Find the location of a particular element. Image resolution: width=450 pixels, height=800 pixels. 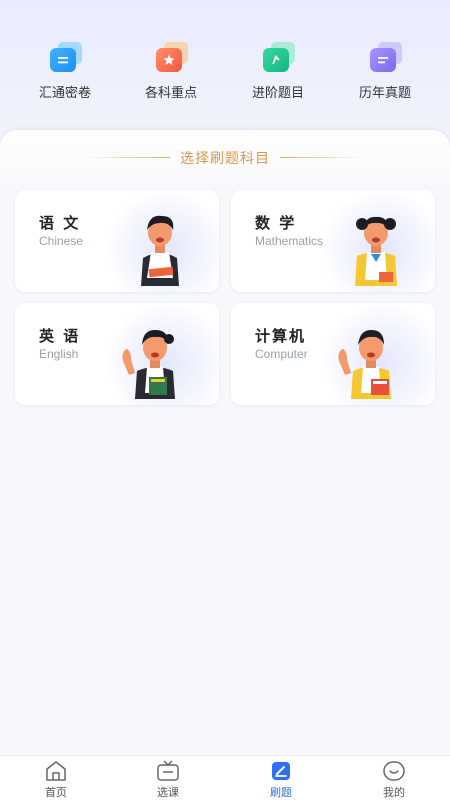

pen-icon is located at coordinates (281, 771).